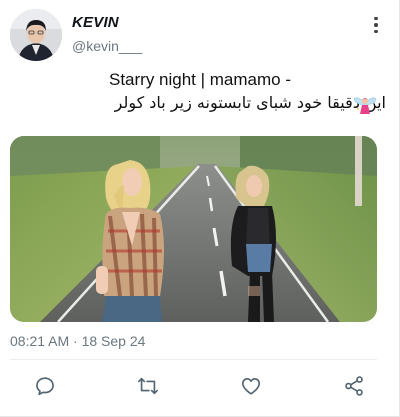 The image size is (400, 417). I want to click on author-handle: @kevin___, so click(107, 46).